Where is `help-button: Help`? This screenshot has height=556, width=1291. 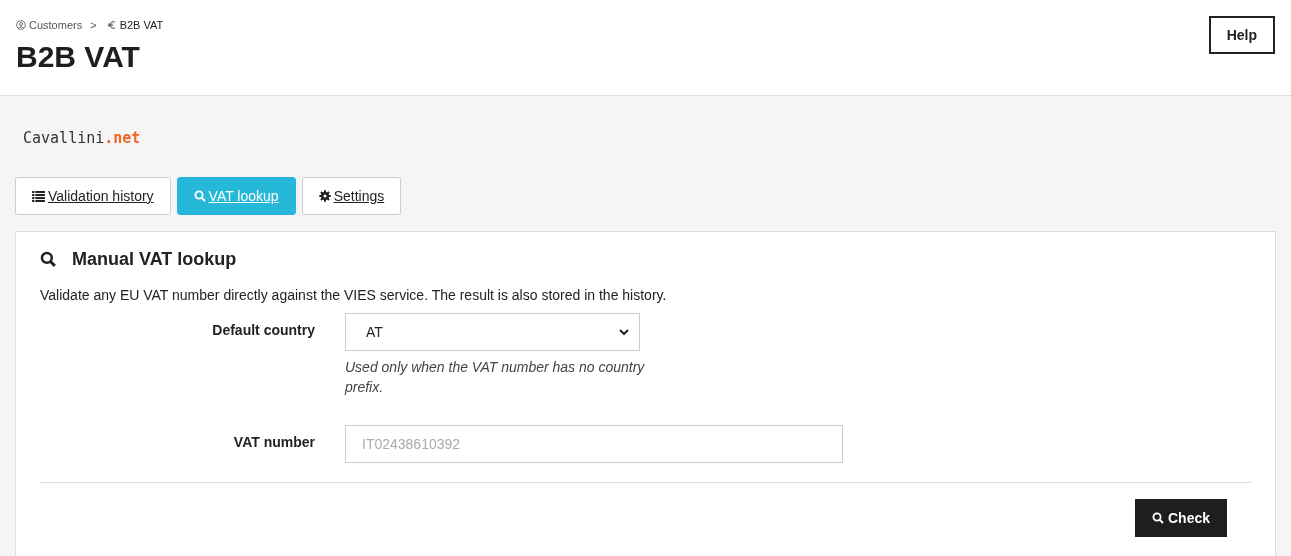
help-button: Help is located at coordinates (1241, 35).